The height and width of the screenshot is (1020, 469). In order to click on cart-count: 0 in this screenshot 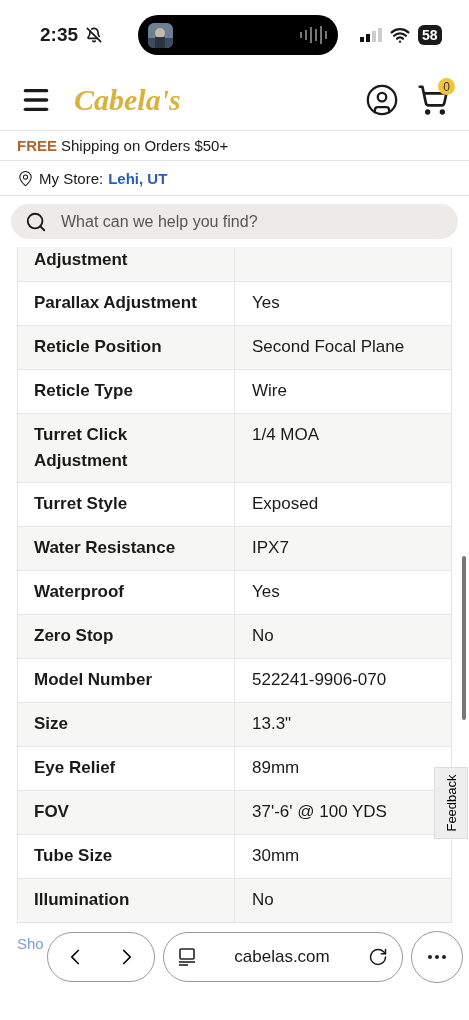, I will do `click(446, 86)`.